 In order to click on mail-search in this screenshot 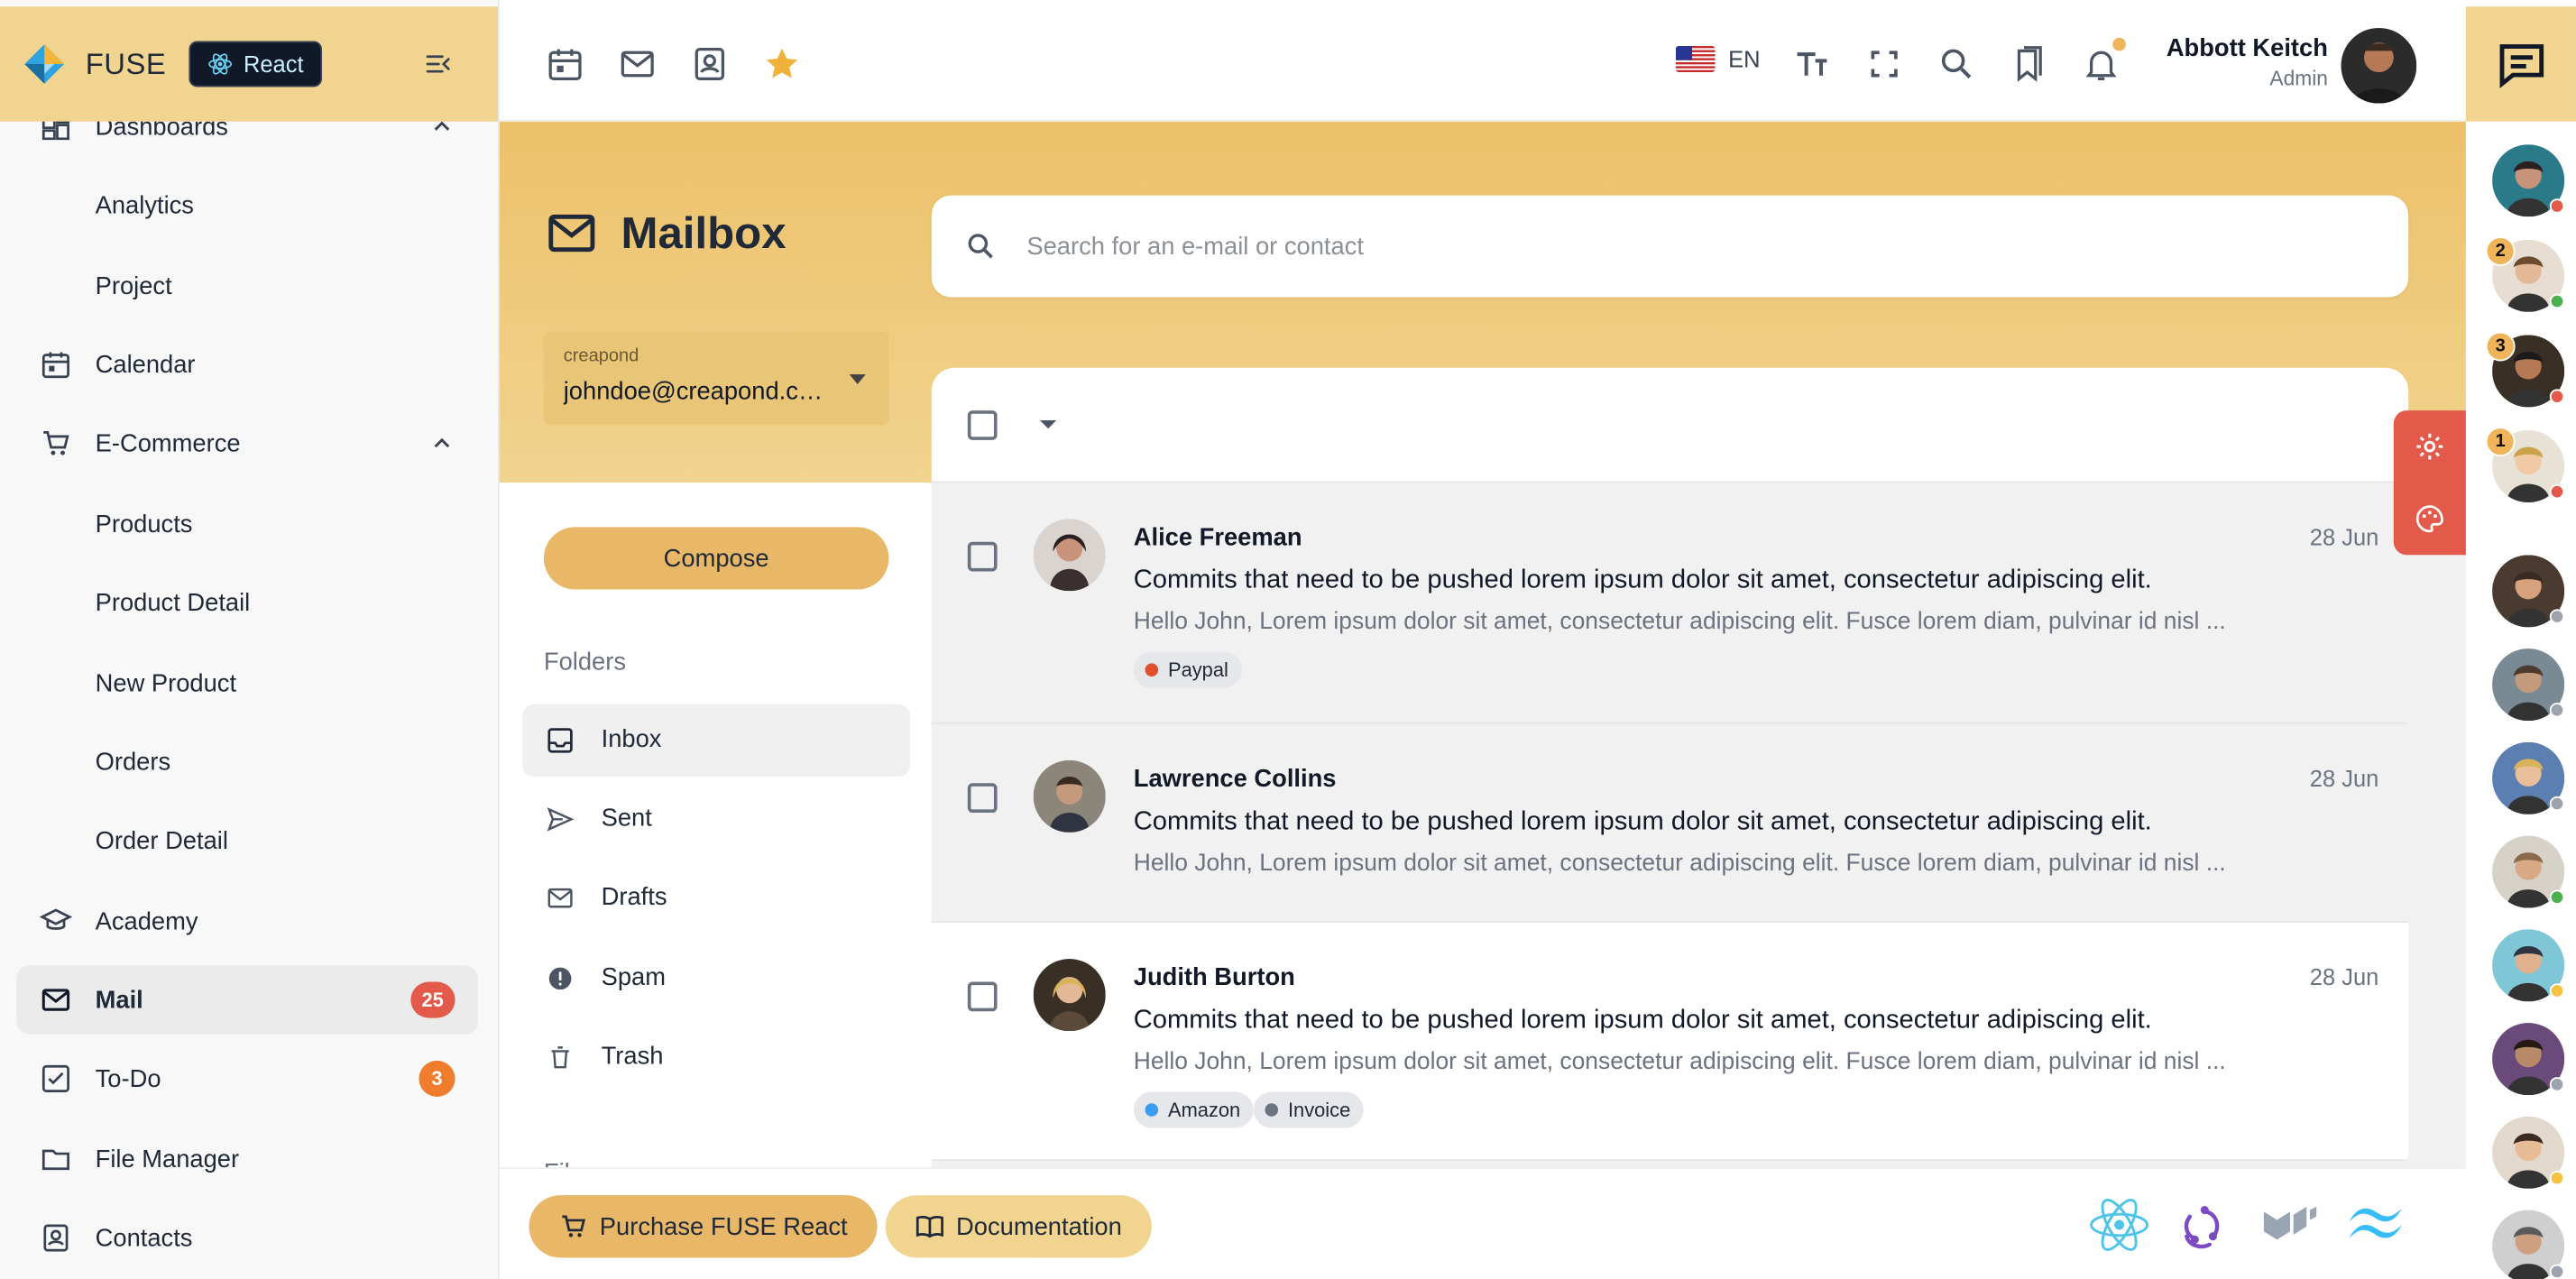, I will do `click(1670, 247)`.